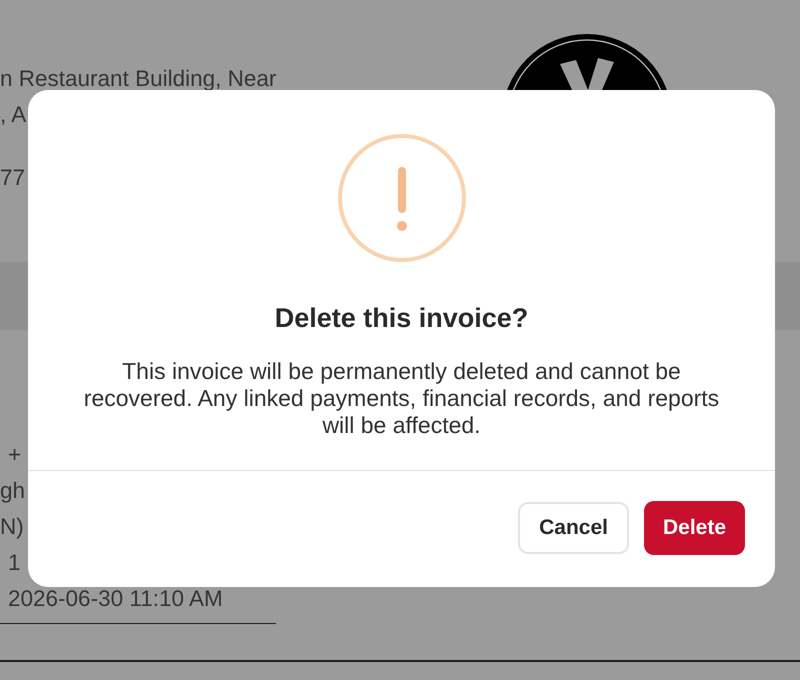 This screenshot has width=800, height=680. Describe the element at coordinates (402, 198) in the screenshot. I see `warning-icon` at that location.